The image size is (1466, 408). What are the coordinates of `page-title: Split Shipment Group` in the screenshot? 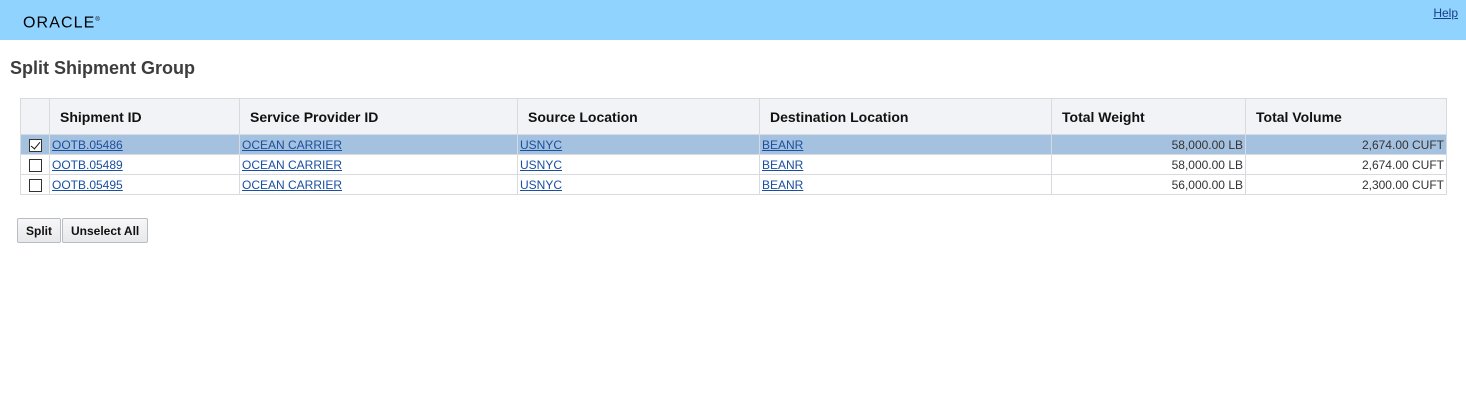 It's located at (102, 68).